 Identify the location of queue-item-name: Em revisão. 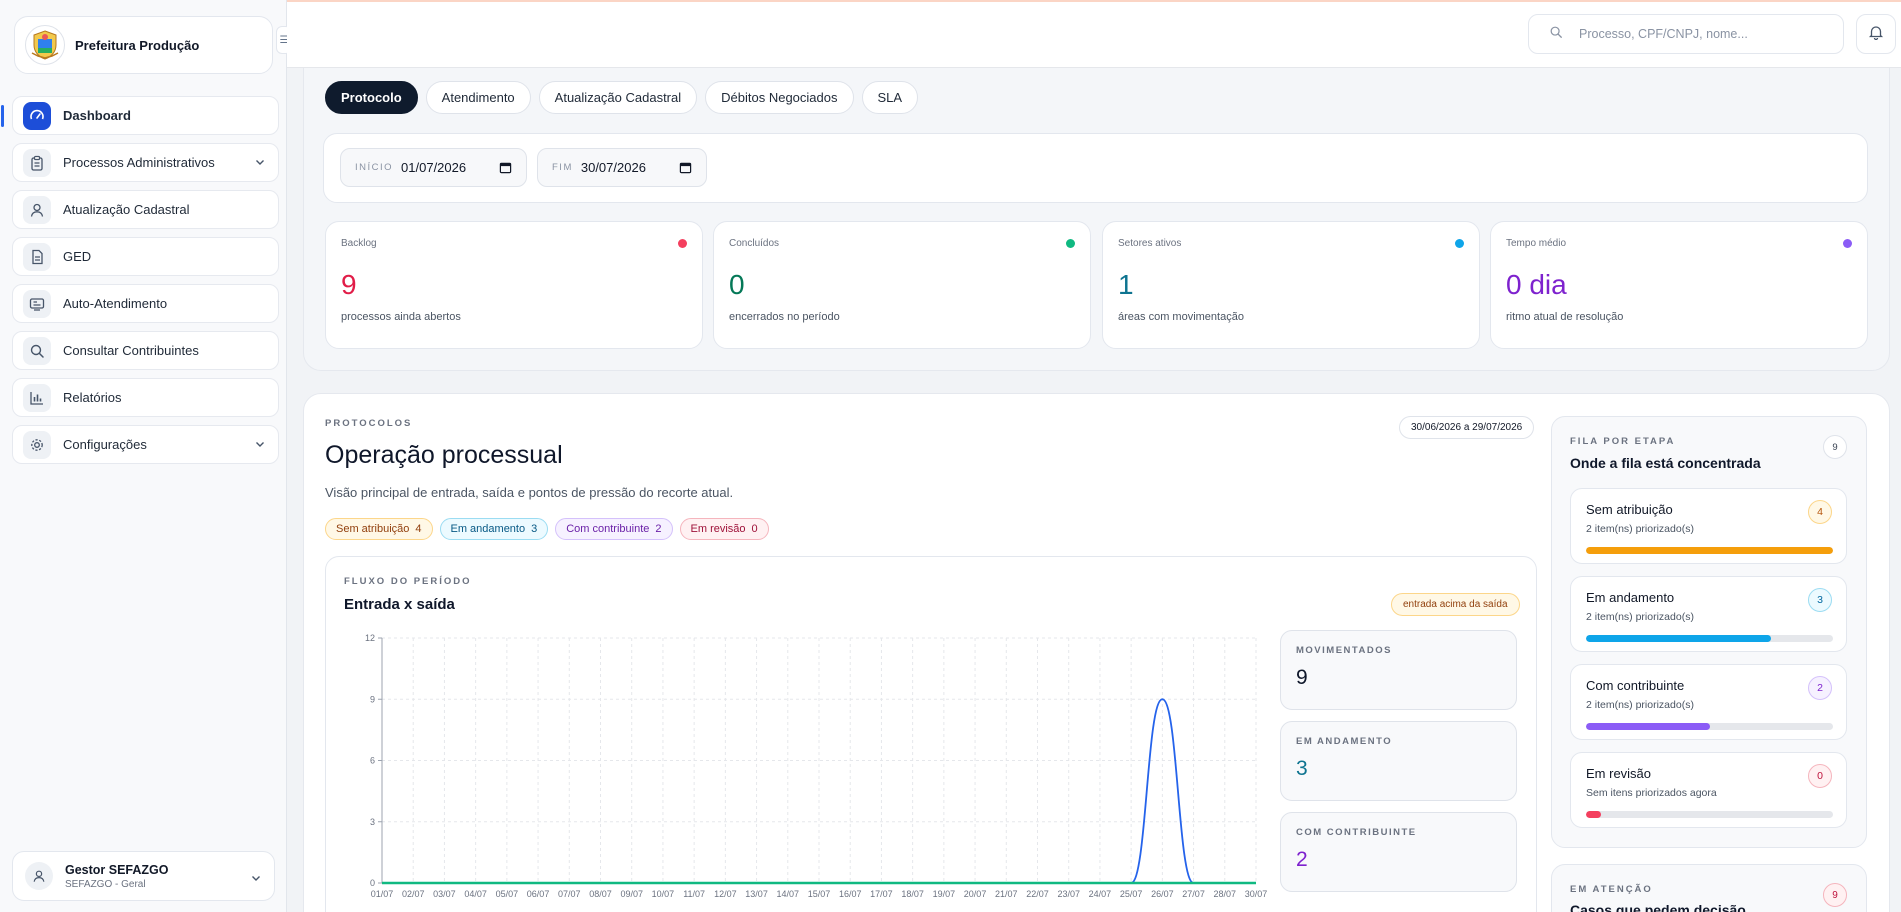
(1619, 773).